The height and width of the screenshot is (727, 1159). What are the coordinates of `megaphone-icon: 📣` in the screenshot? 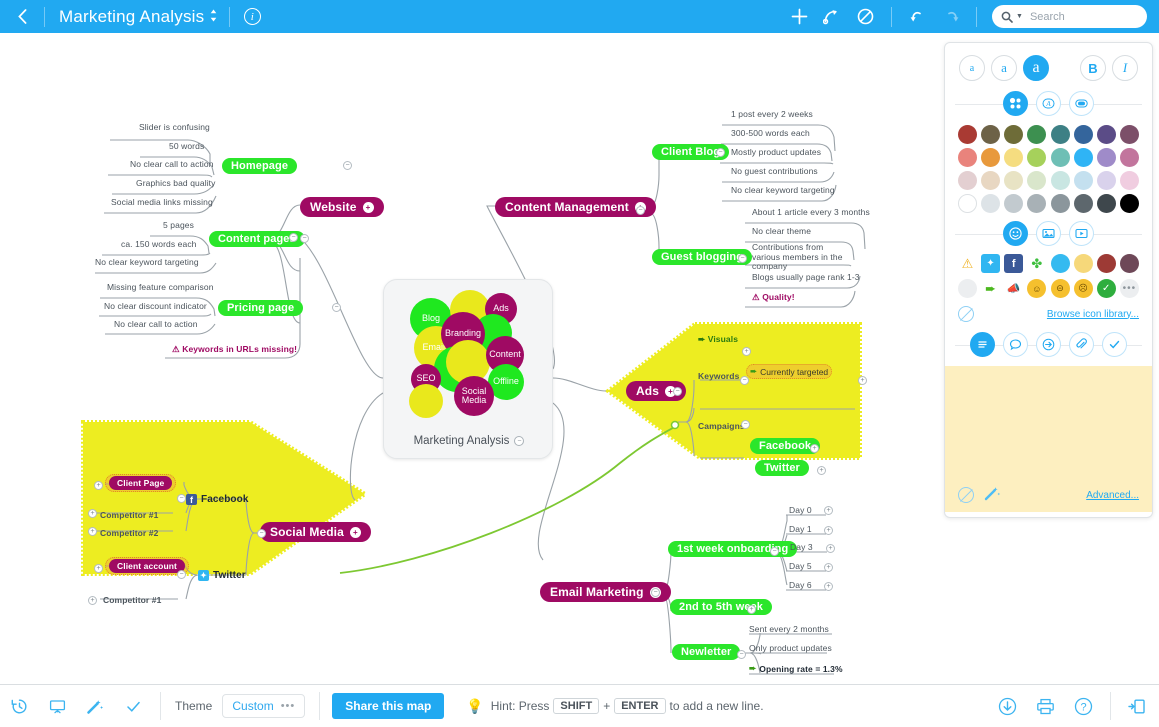 It's located at (1013, 288).